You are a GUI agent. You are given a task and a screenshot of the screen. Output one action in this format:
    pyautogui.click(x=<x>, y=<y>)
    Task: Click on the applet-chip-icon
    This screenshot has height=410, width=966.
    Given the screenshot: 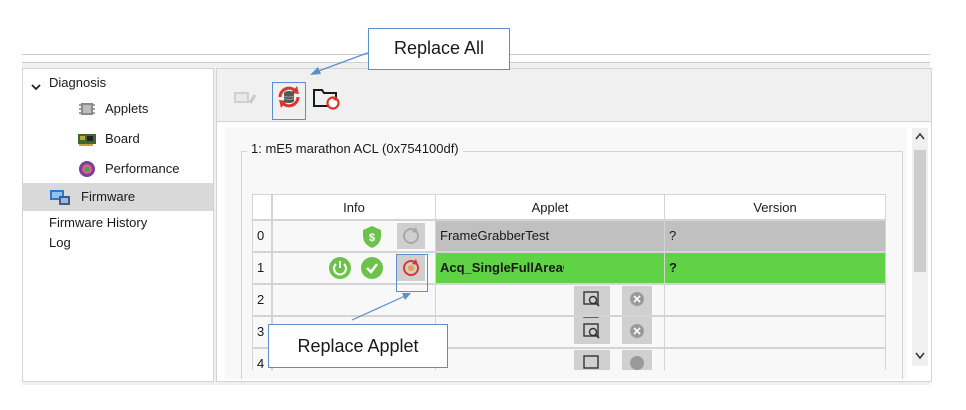 What is the action you would take?
    pyautogui.click(x=87, y=109)
    